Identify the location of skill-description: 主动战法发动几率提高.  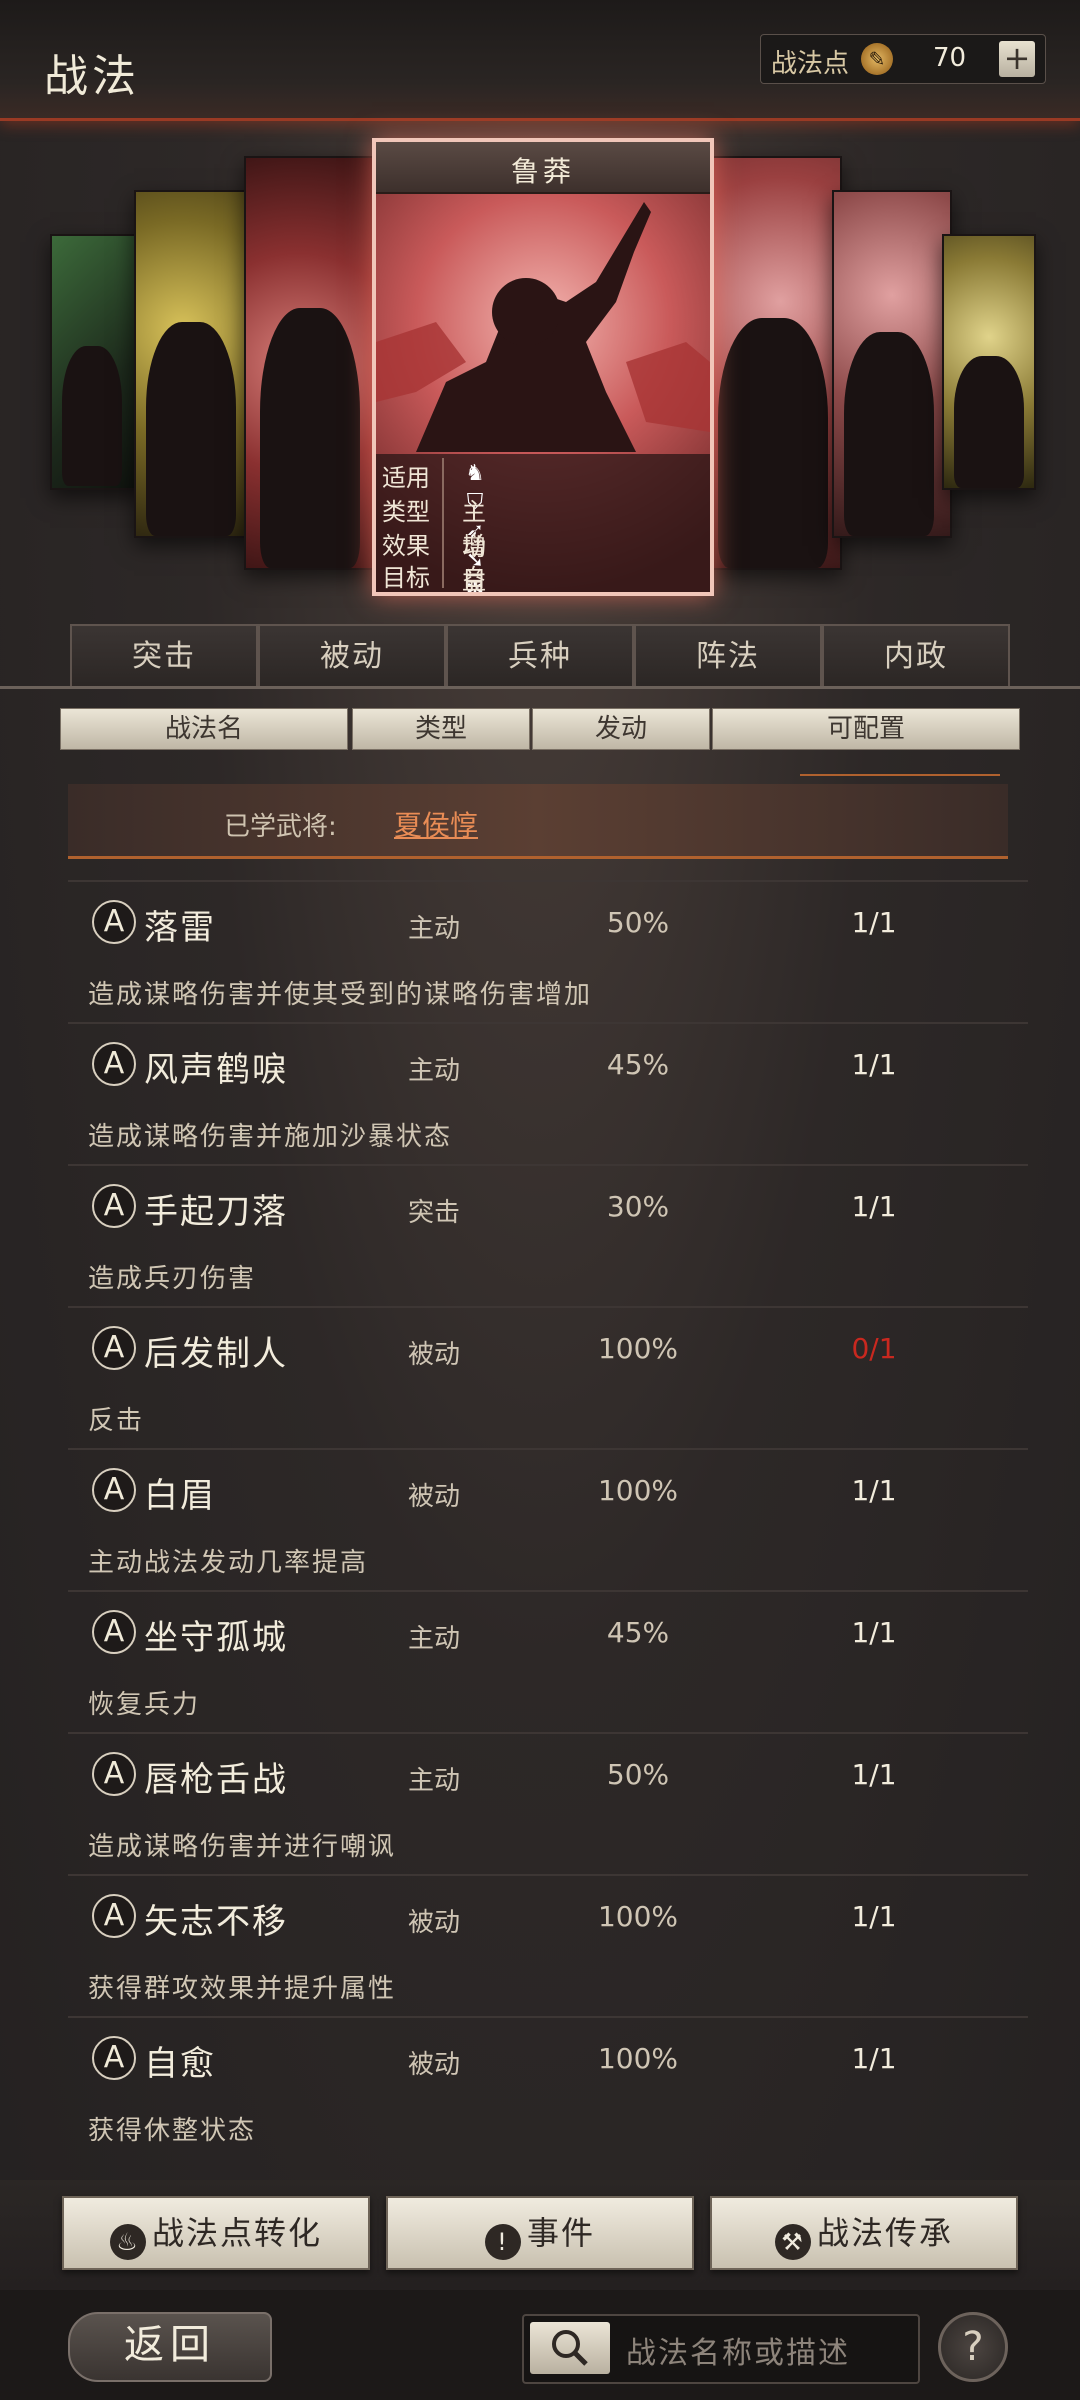
(228, 1563).